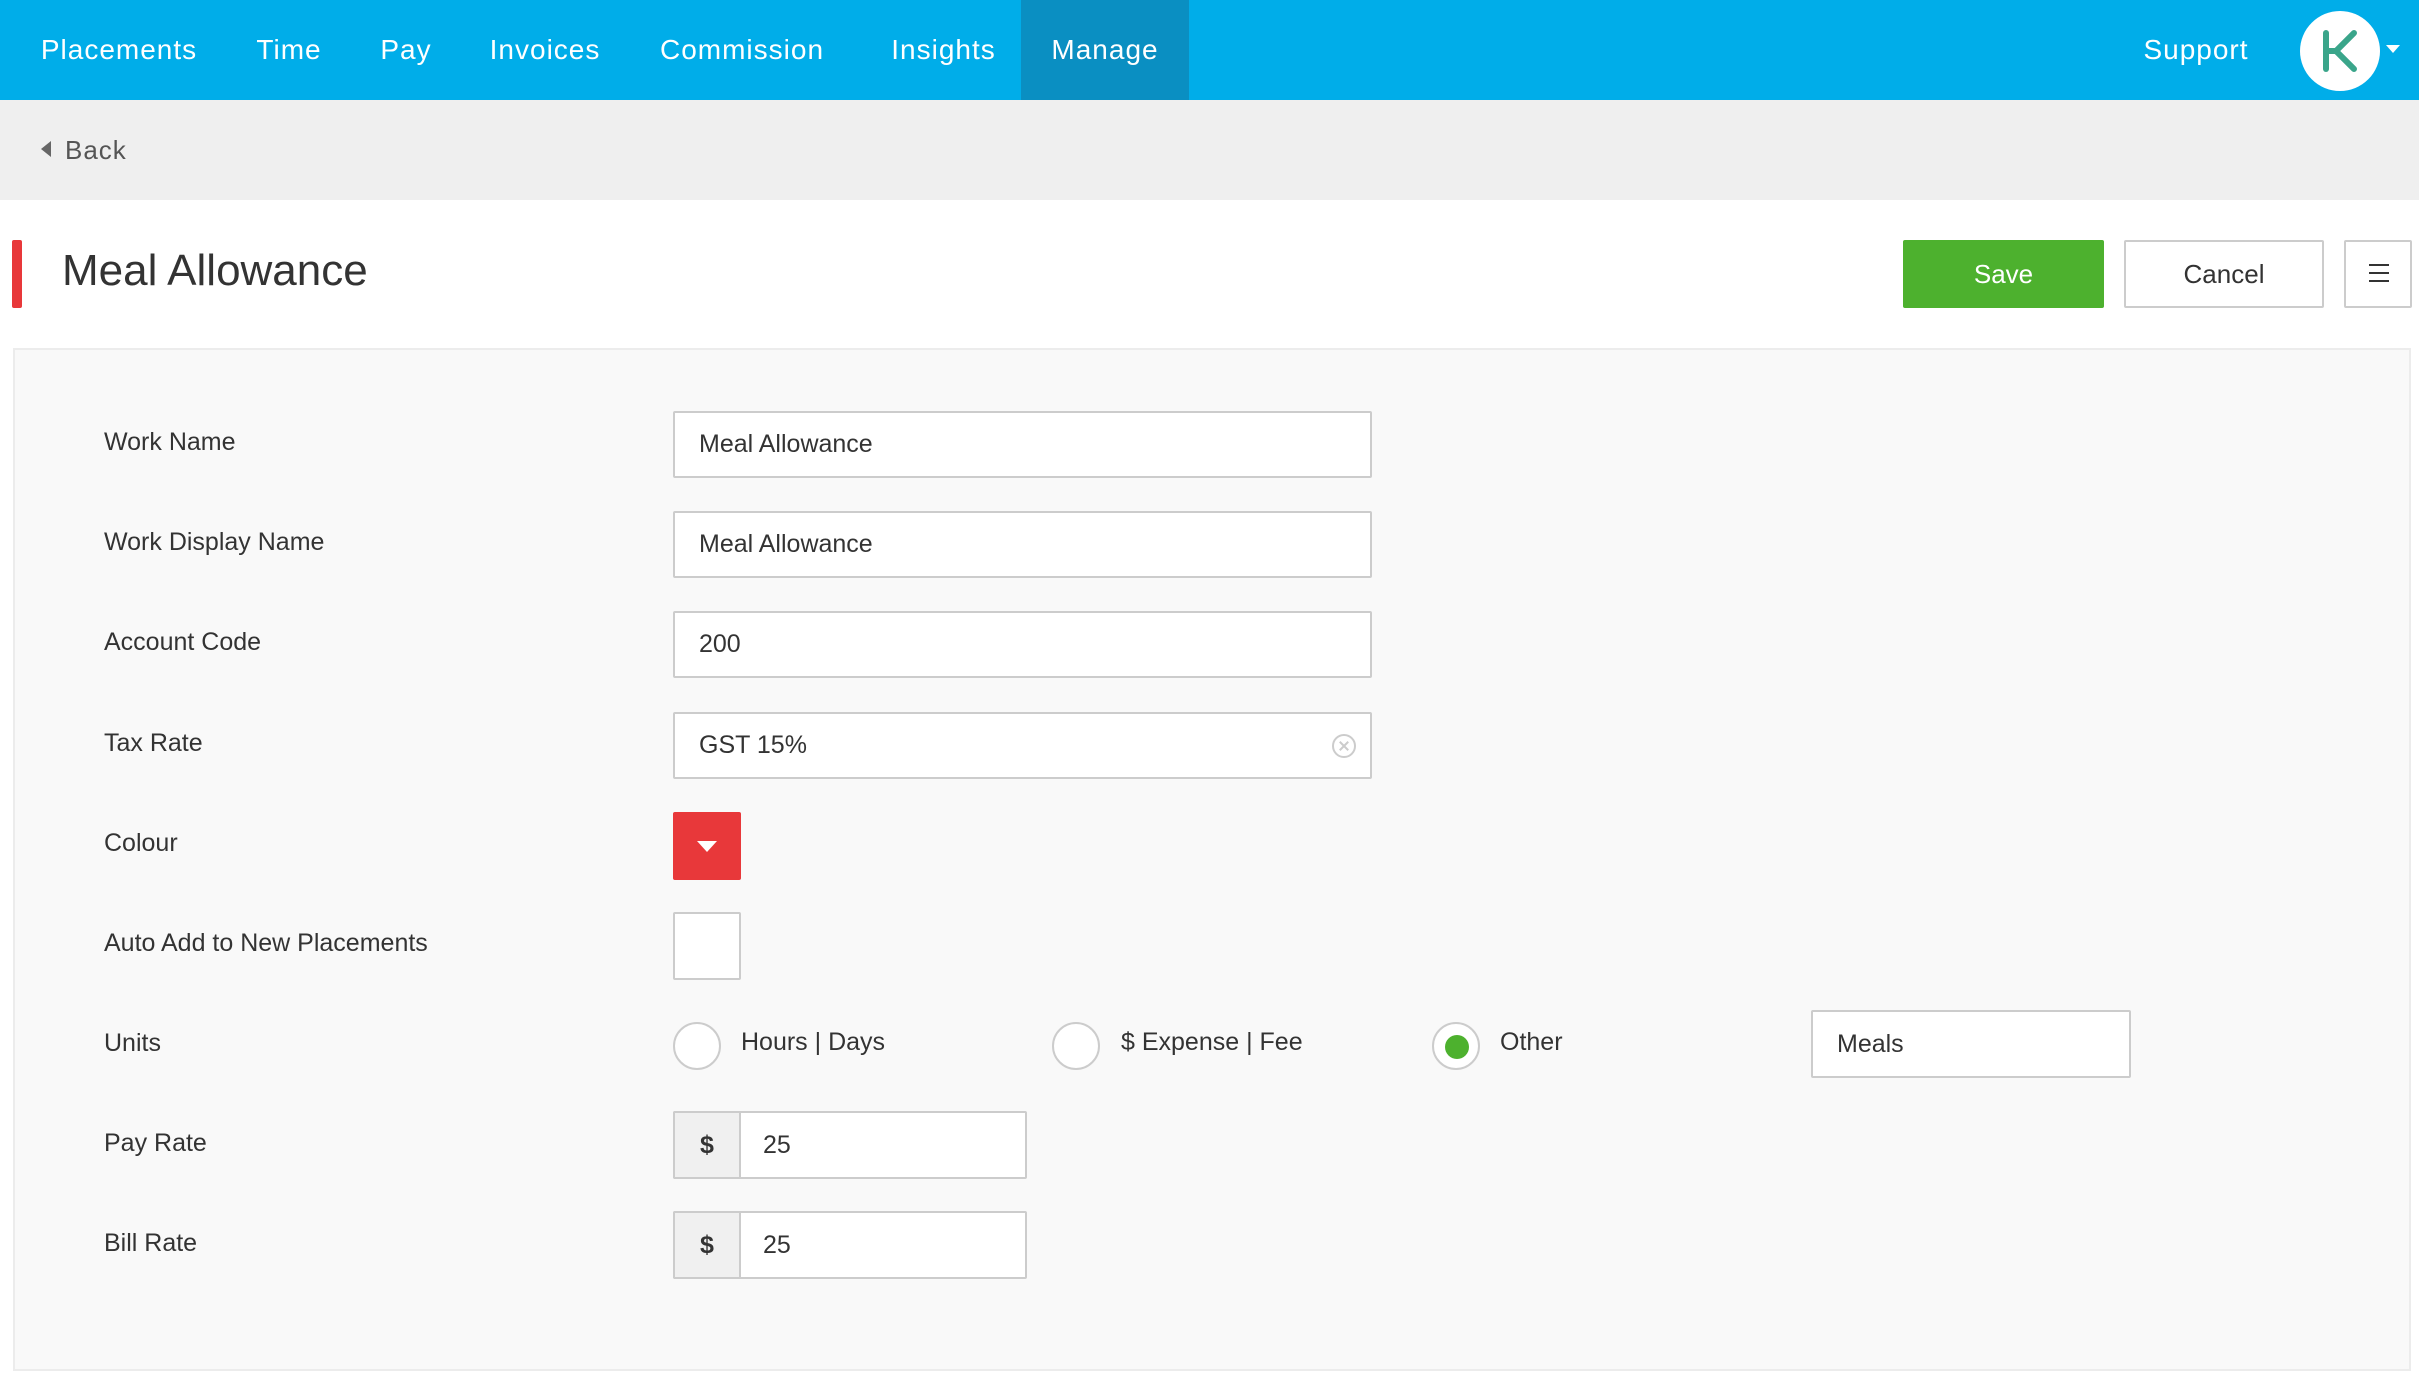 This screenshot has width=2419, height=1382. Describe the element at coordinates (170, 442) in the screenshot. I see `work-name-label: Work Name` at that location.